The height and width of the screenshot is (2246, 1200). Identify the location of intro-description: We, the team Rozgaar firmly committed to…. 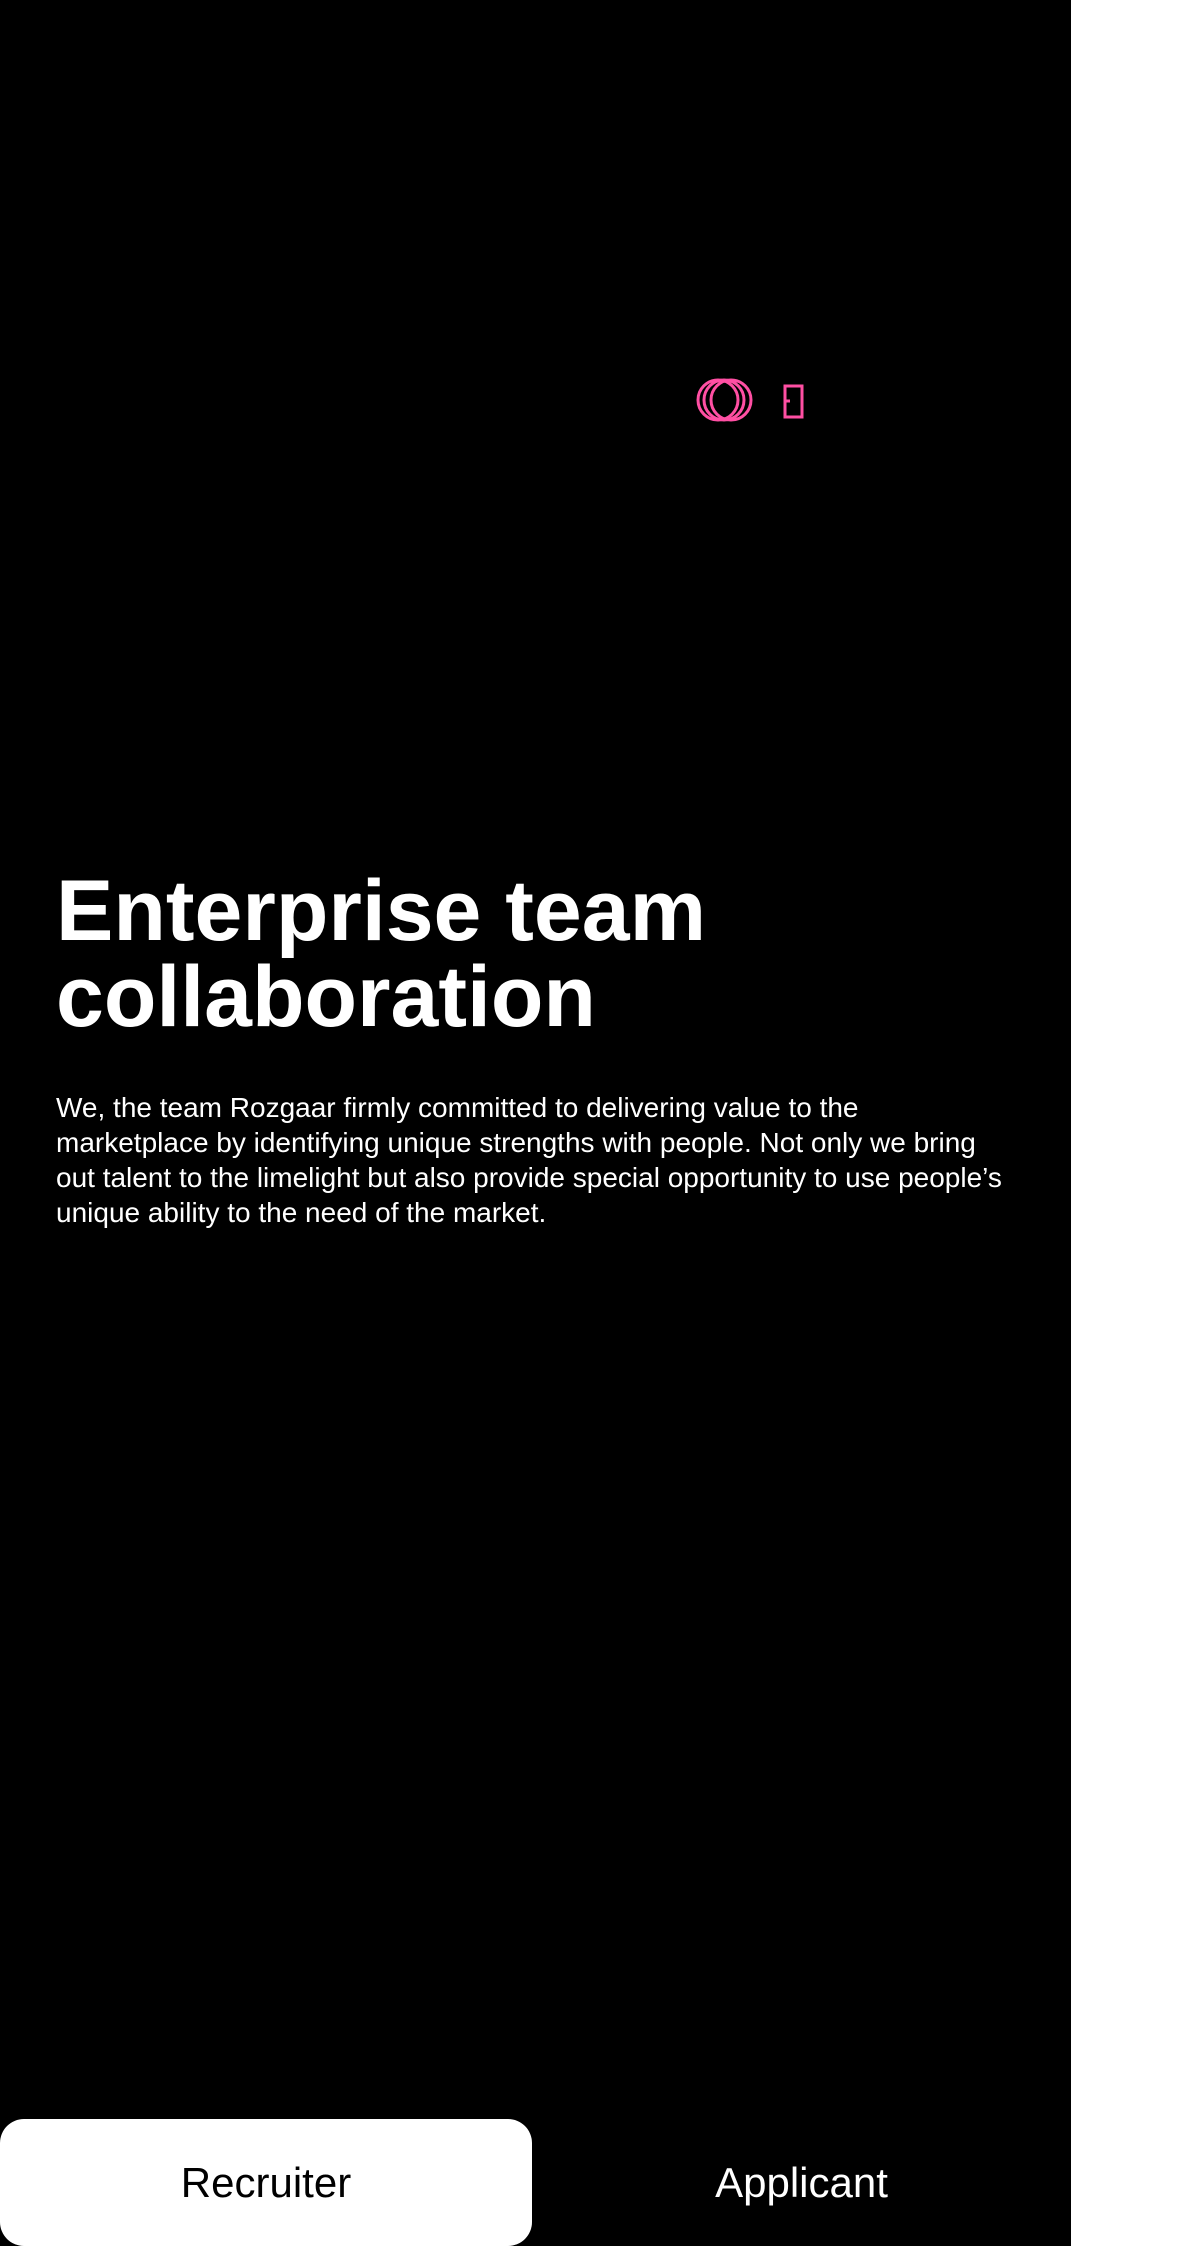
(529, 1160).